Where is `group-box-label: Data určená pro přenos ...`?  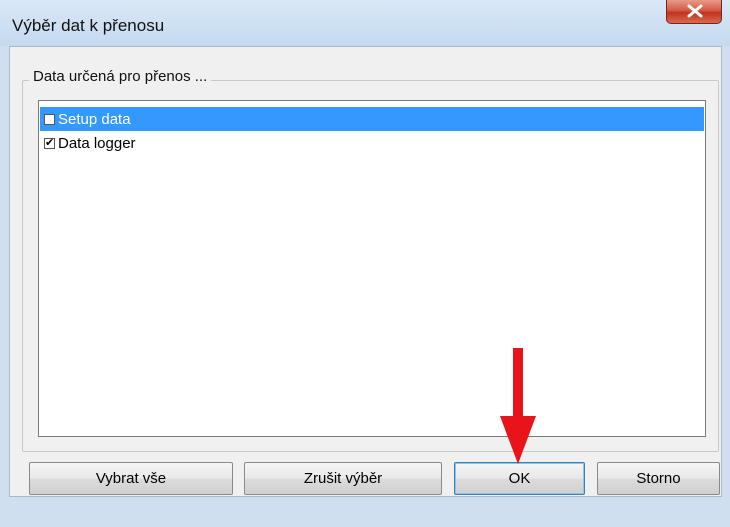
group-box-label: Data určená pro přenos ... is located at coordinates (120, 76).